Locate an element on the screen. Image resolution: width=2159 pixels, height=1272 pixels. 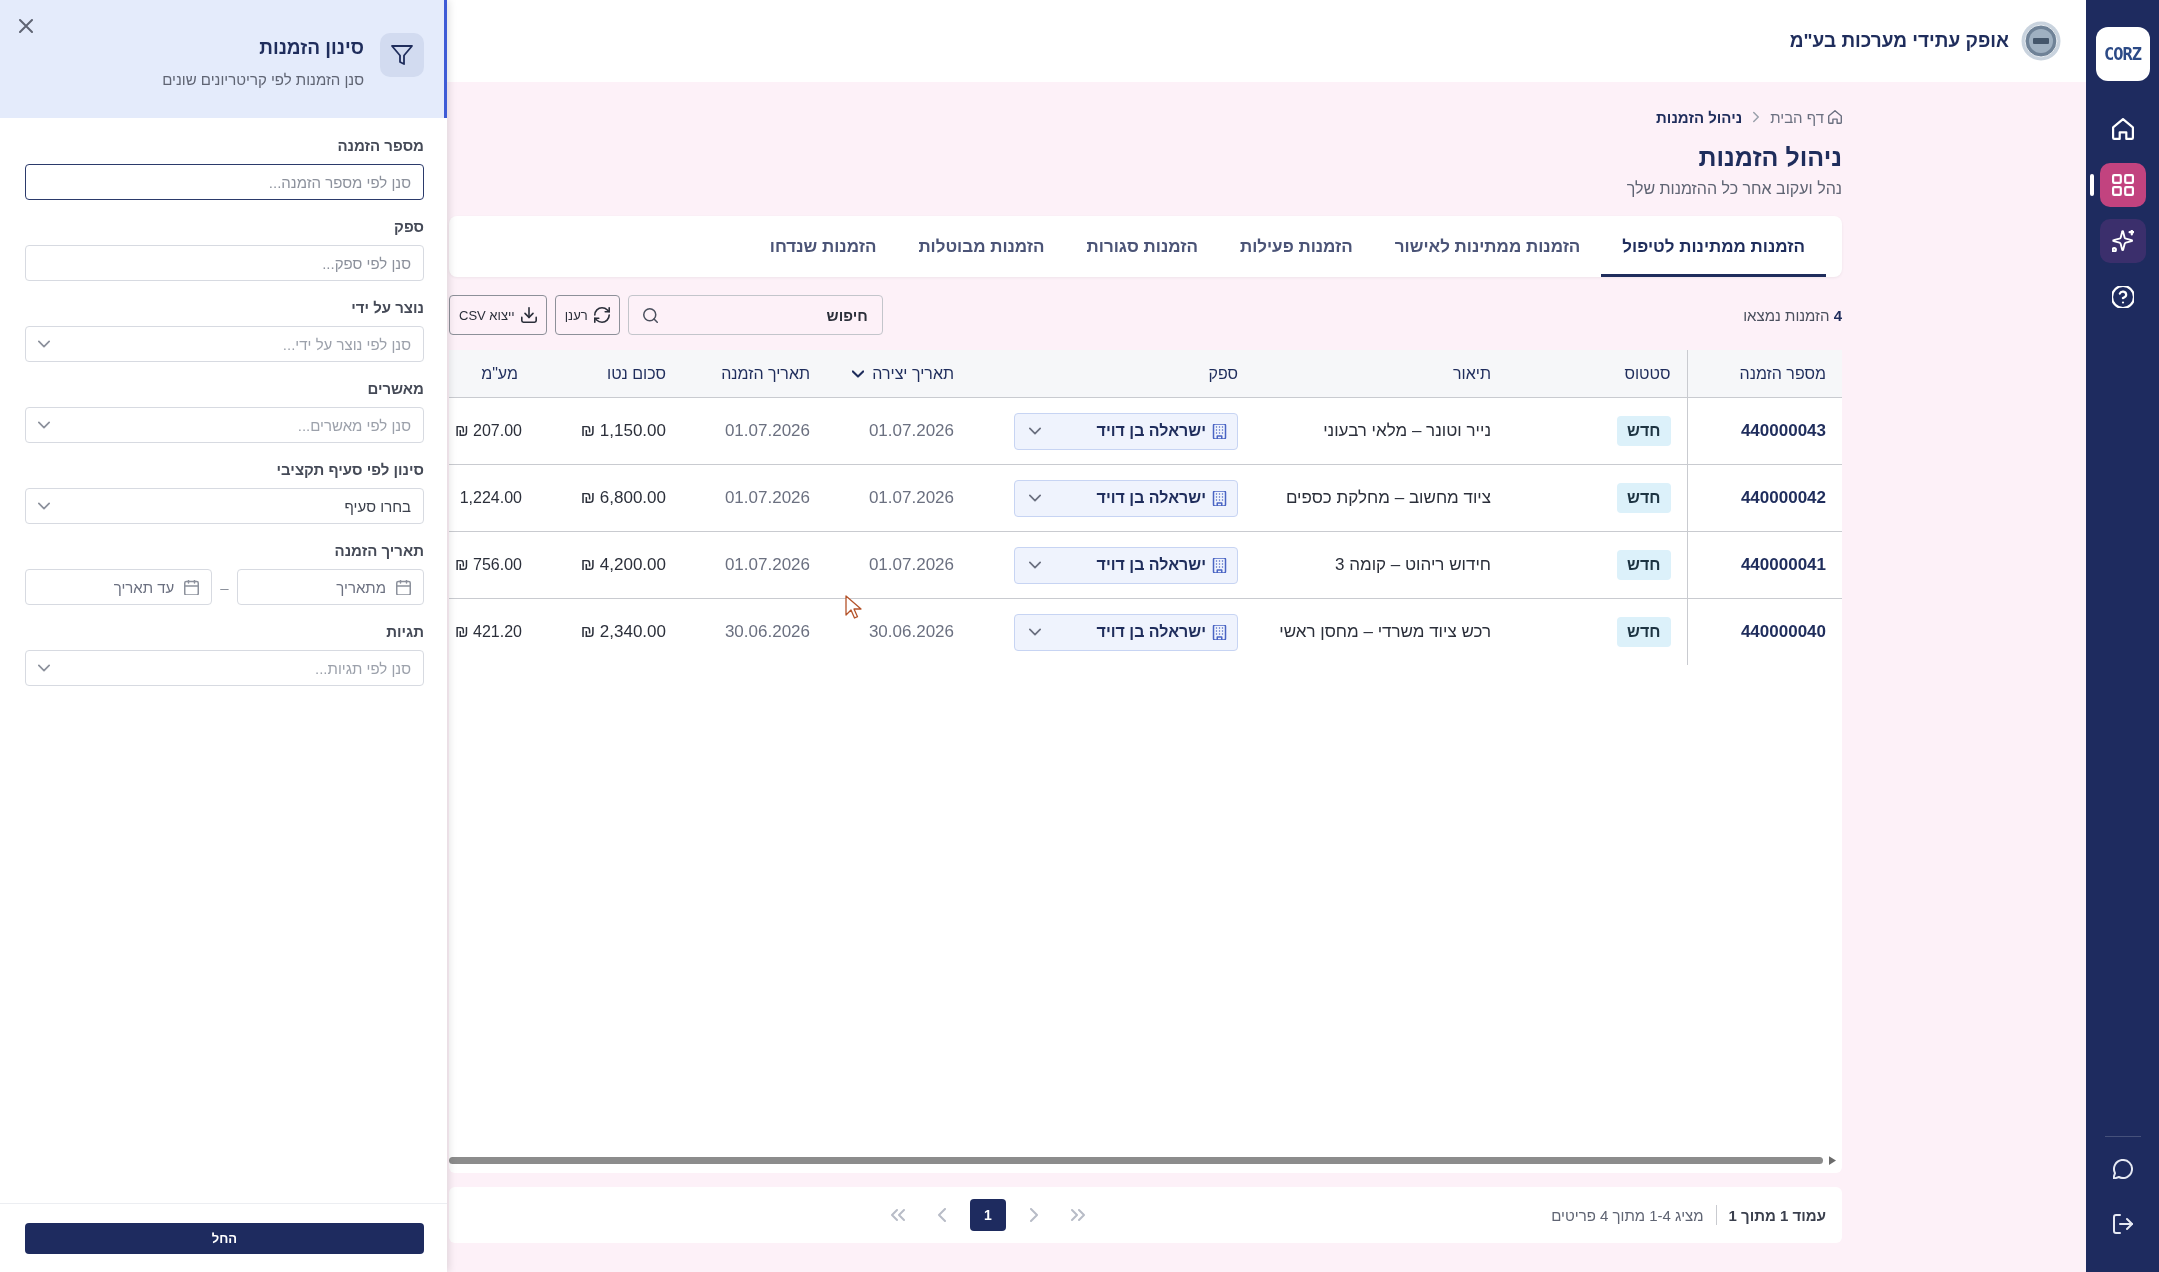
panel-subtitle: סנן הזמנות לפי קריטריונים שונים is located at coordinates (263, 79).